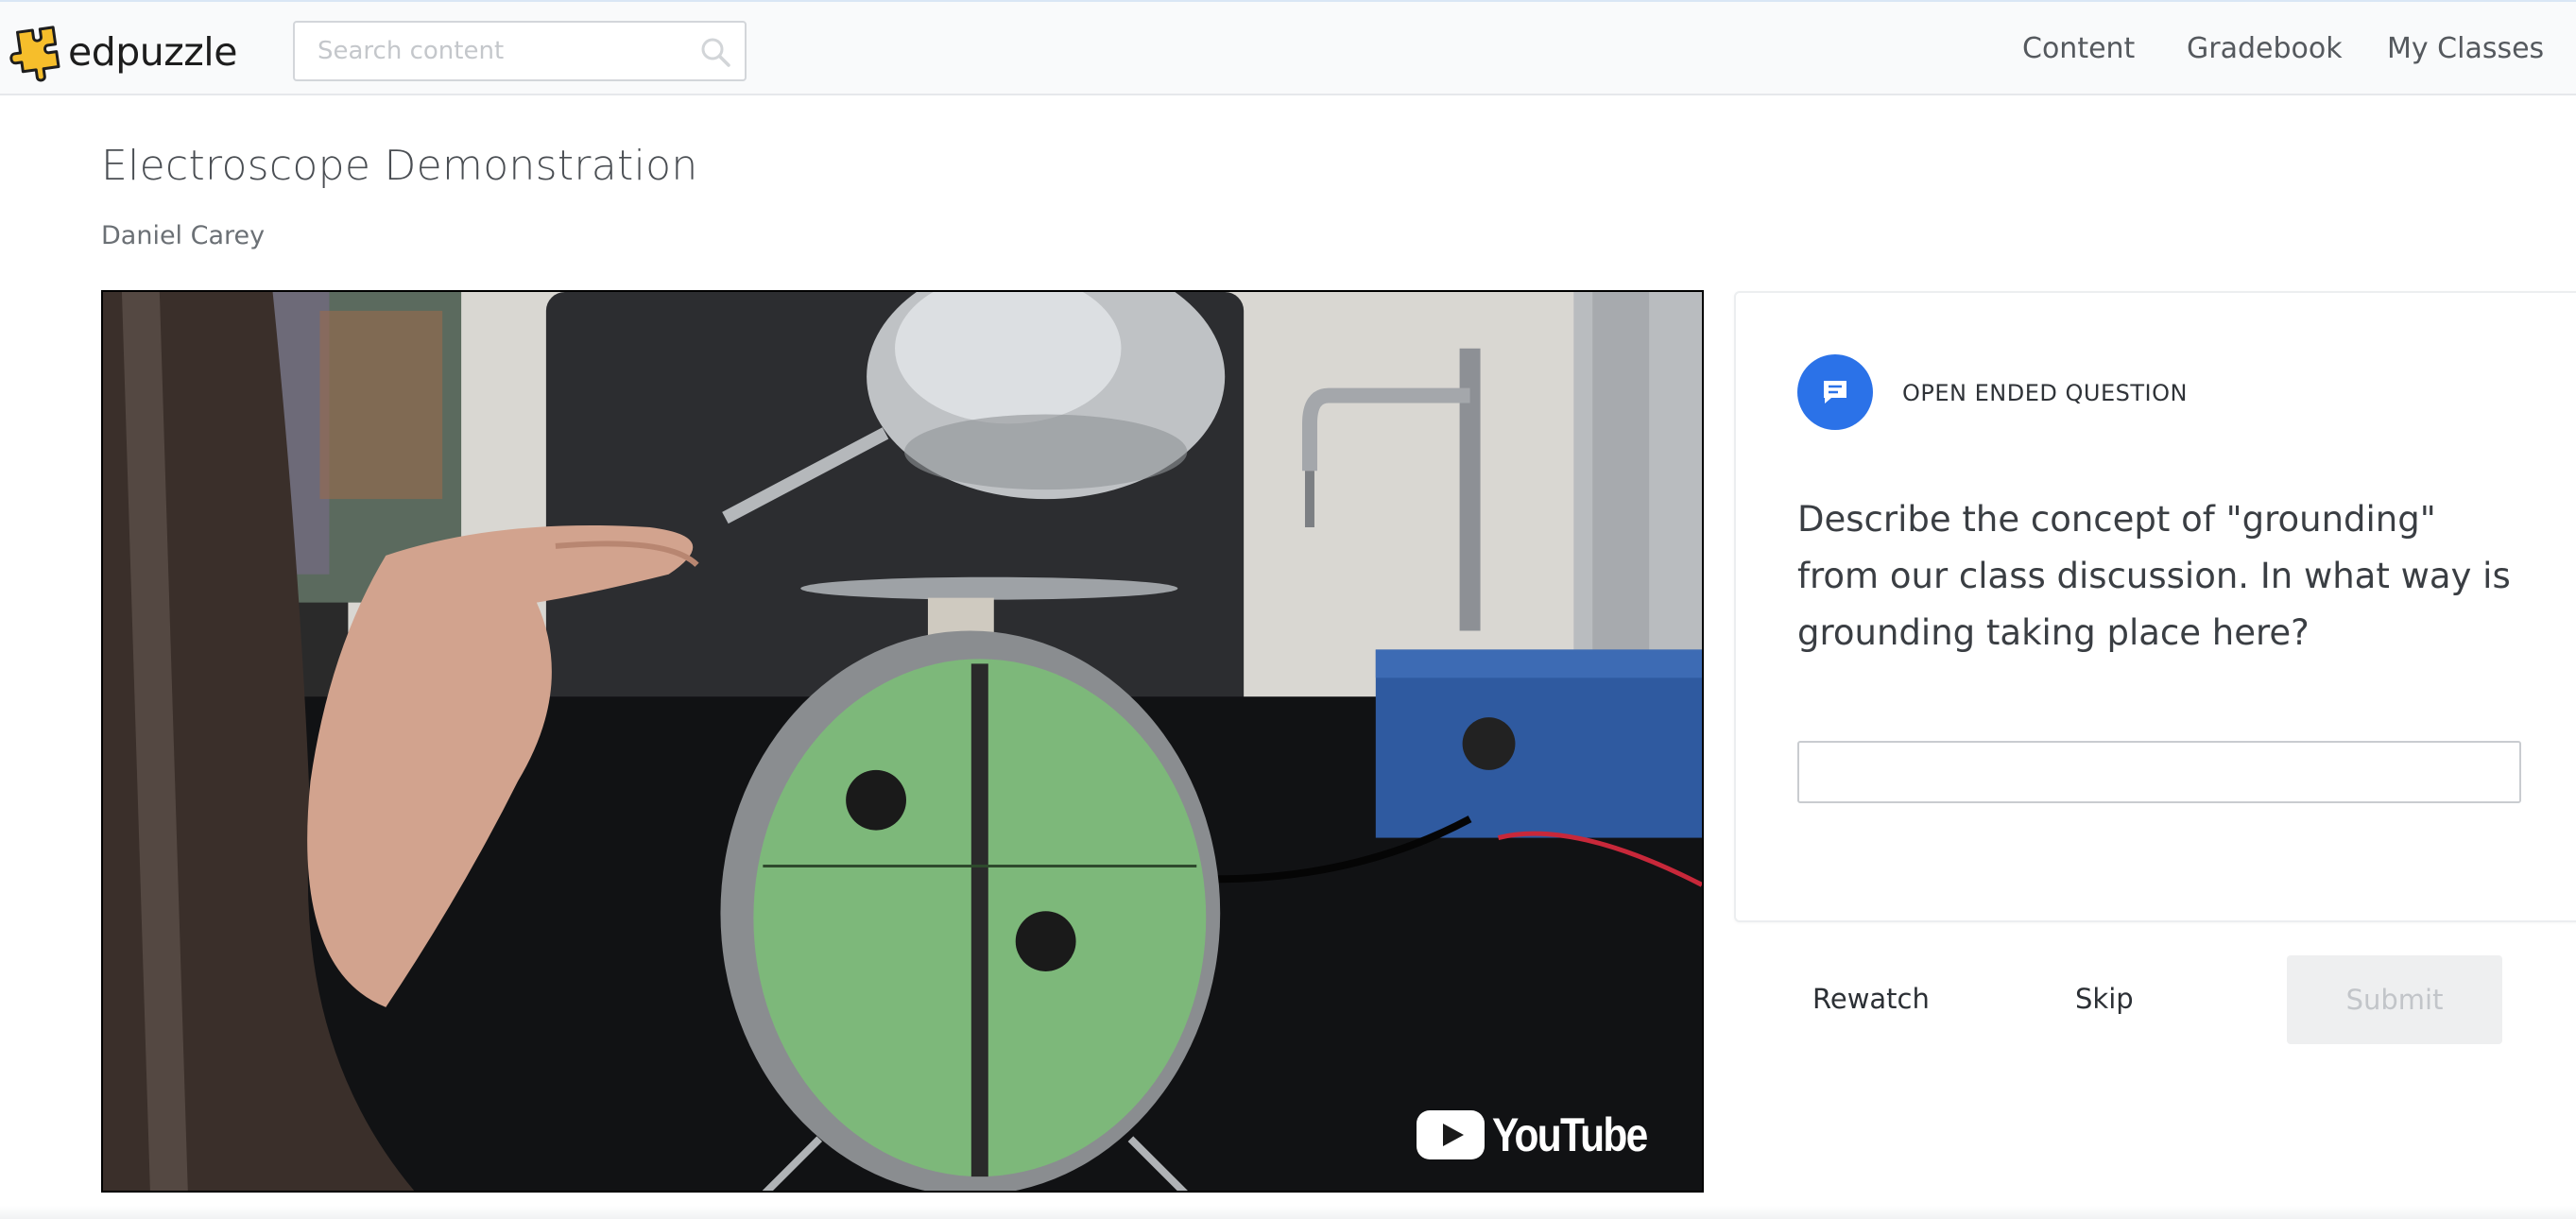 This screenshot has height=1219, width=2576. I want to click on youtube-play-icon, so click(1450, 1135).